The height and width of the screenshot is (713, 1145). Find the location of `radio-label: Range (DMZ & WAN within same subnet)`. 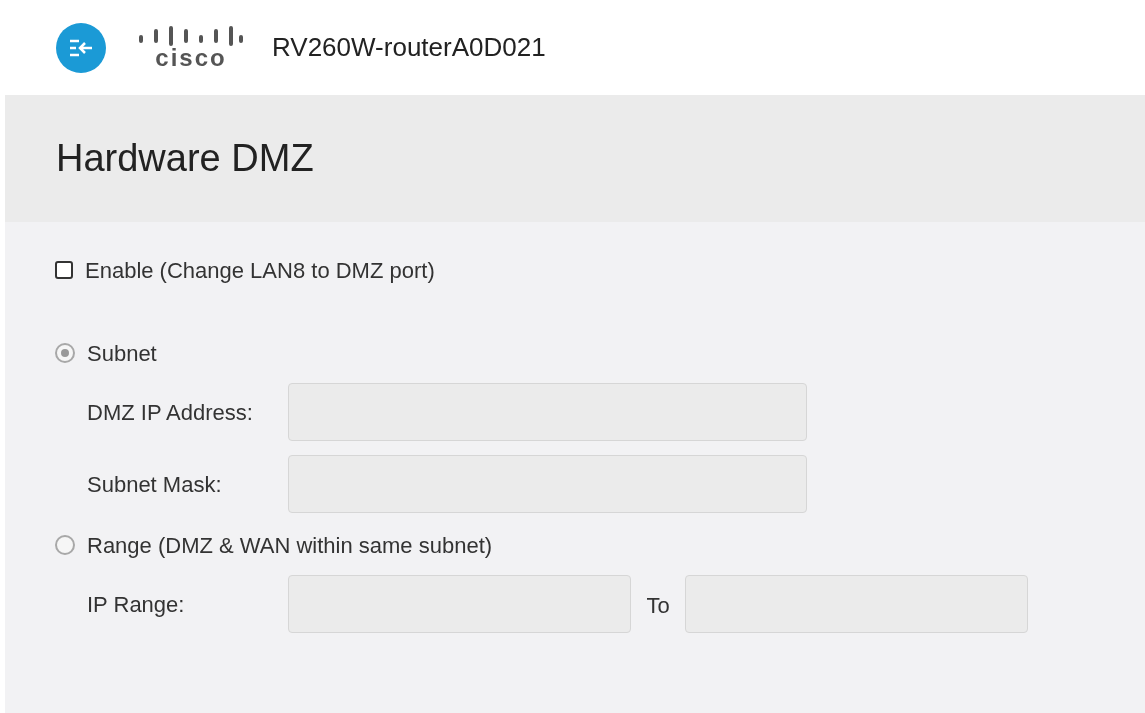

radio-label: Range (DMZ & WAN within same subnet) is located at coordinates (290, 545).